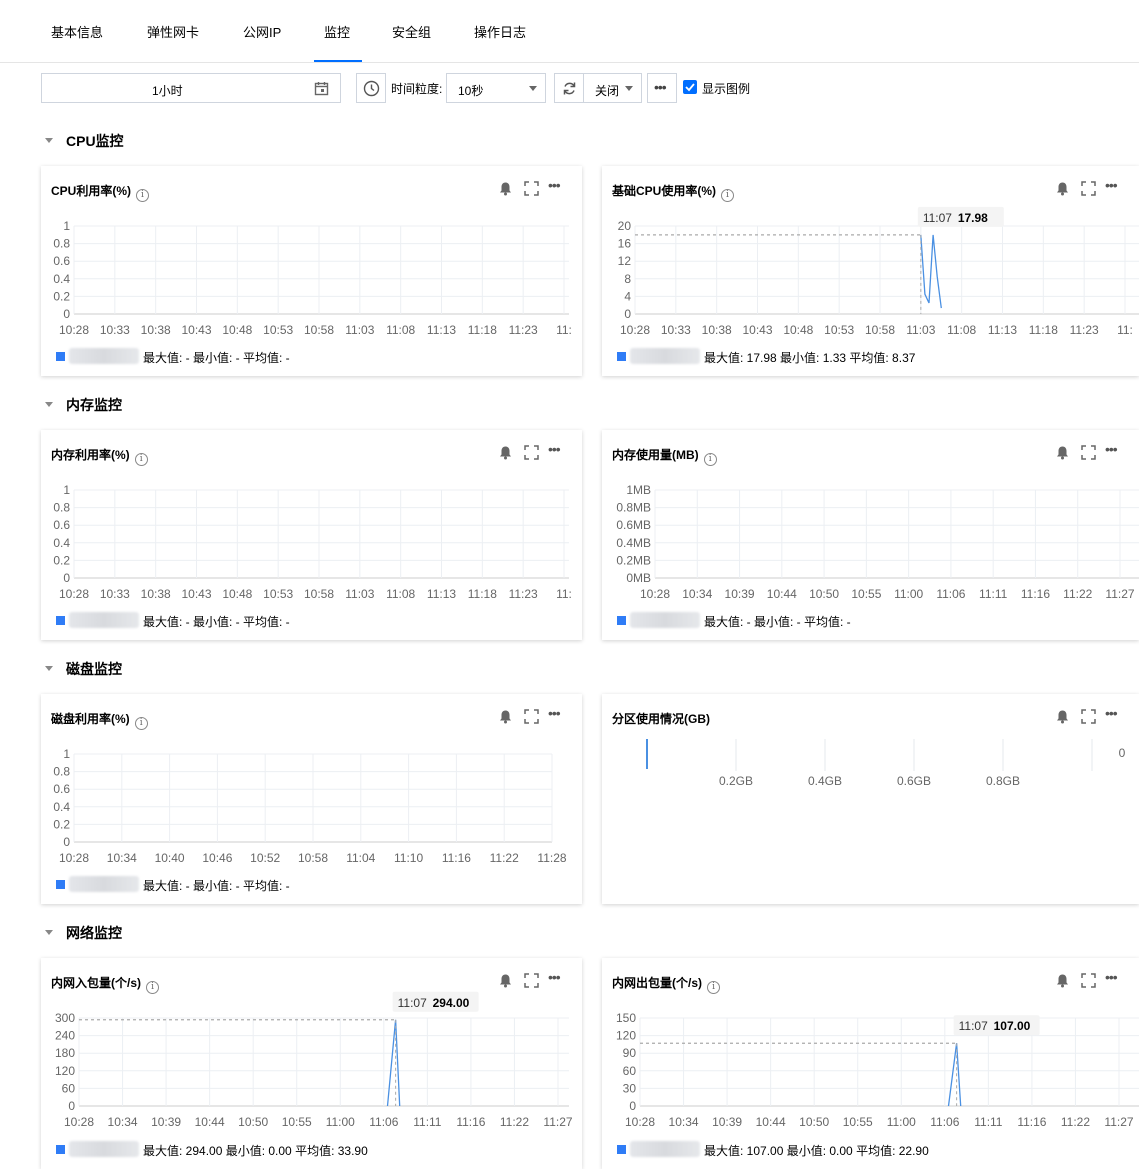 This screenshot has width=1139, height=1169. I want to click on tab-eni: 弹性网卡, so click(173, 33).